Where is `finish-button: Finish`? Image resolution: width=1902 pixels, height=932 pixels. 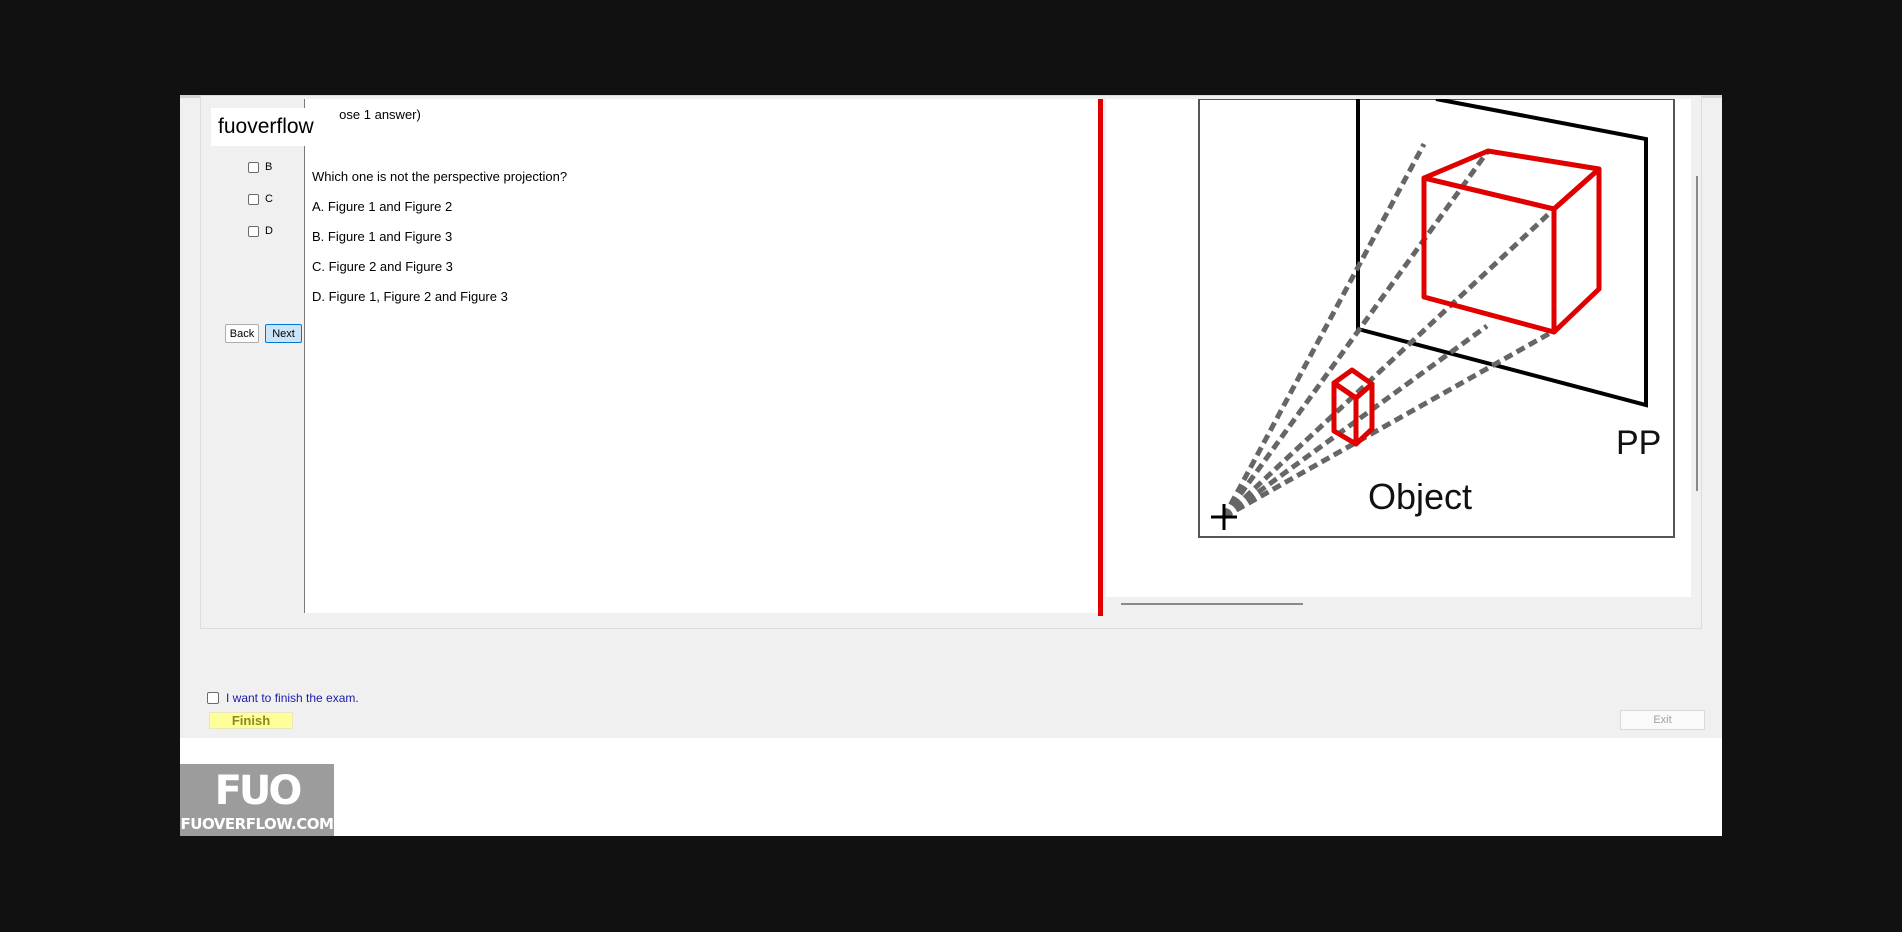
finish-button: Finish is located at coordinates (251, 720).